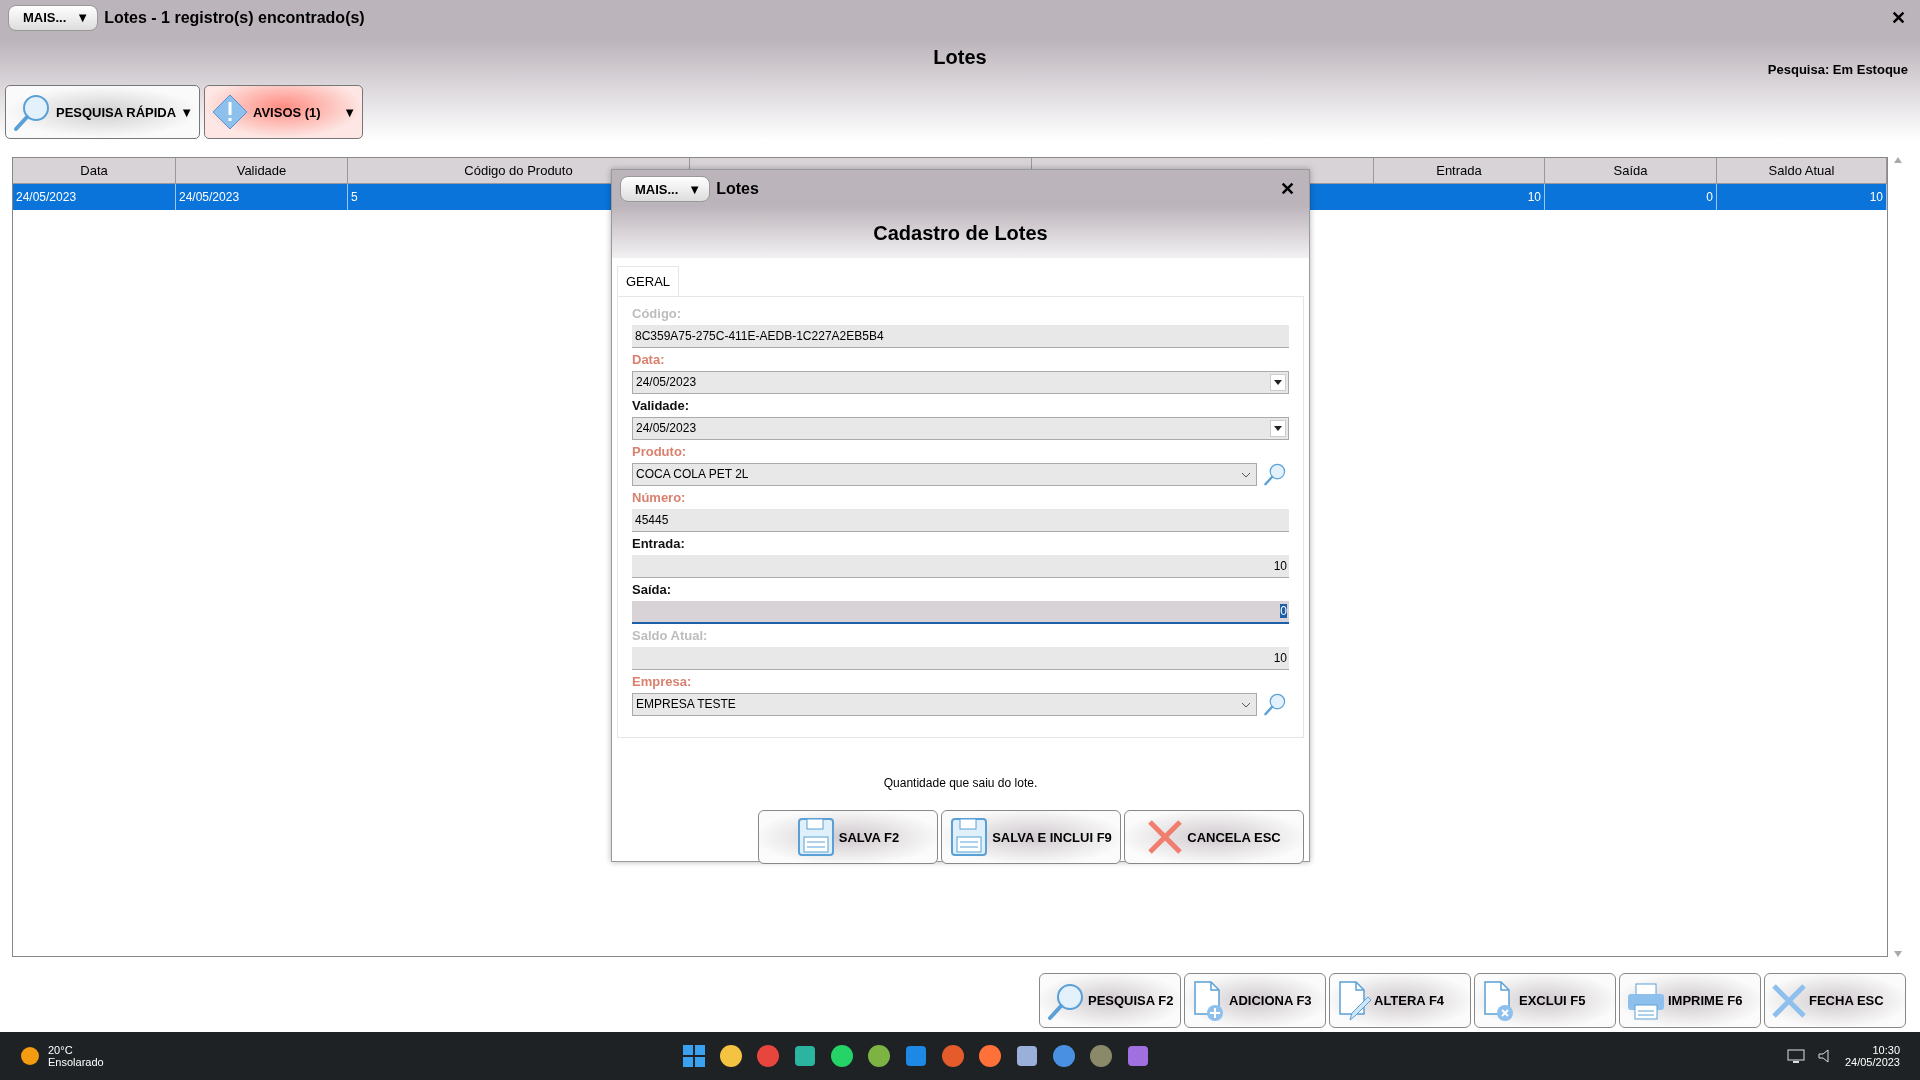 Image resolution: width=1920 pixels, height=1080 pixels. I want to click on dialog-heading: Cadastro de Lotes, so click(960, 233).